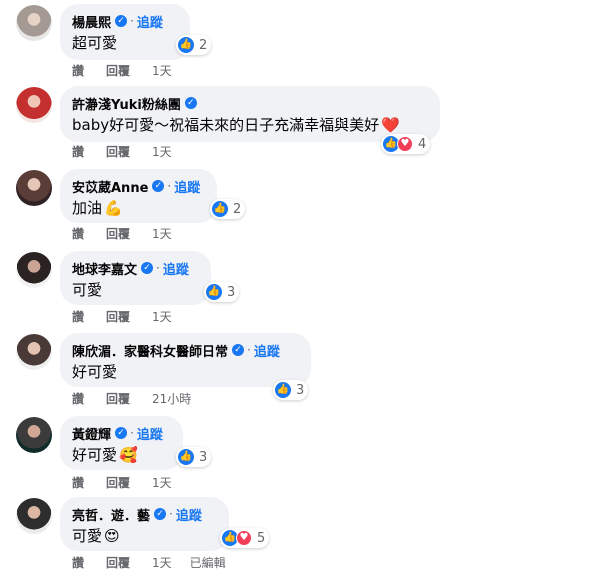 This screenshot has height=576, width=600. What do you see at coordinates (390, 125) in the screenshot?
I see `heart-emoji-icon: ❤️` at bounding box center [390, 125].